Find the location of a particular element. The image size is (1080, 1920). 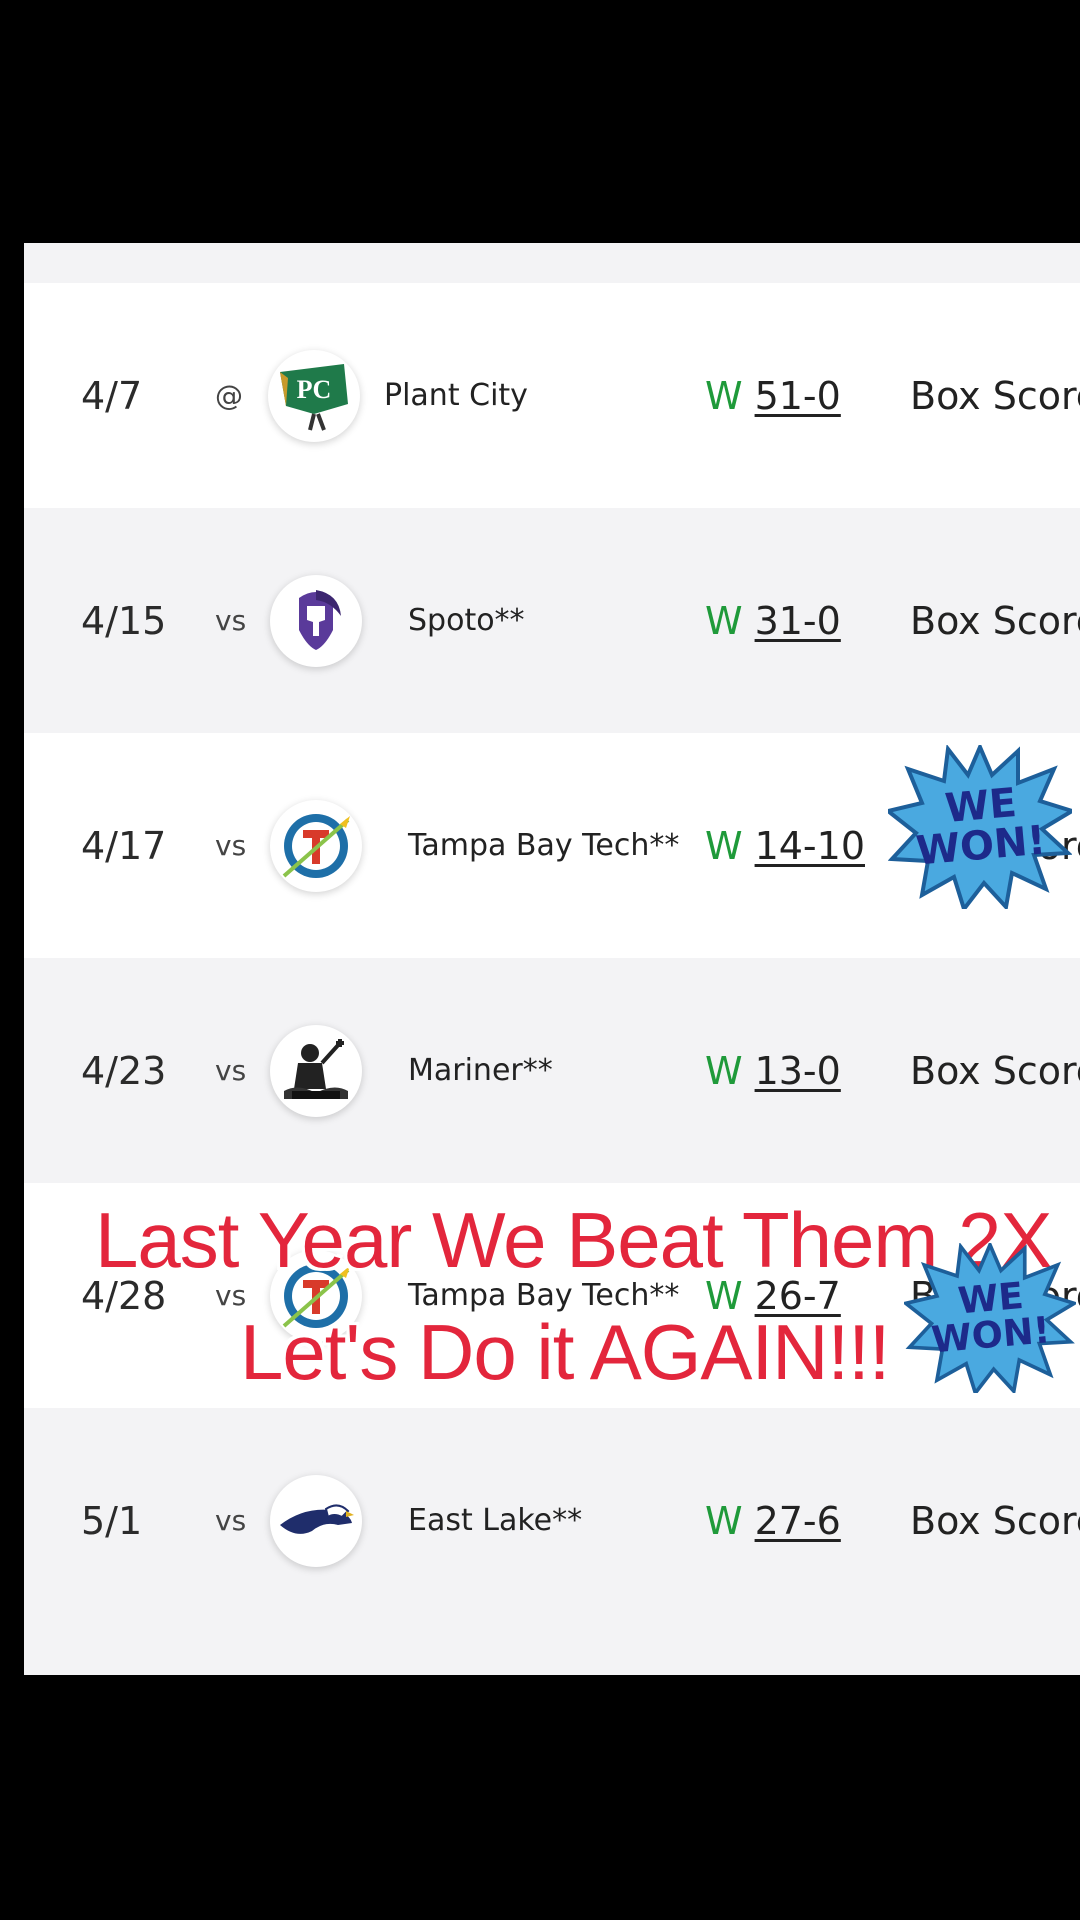

game-date: 4/15 is located at coordinates (124, 620).